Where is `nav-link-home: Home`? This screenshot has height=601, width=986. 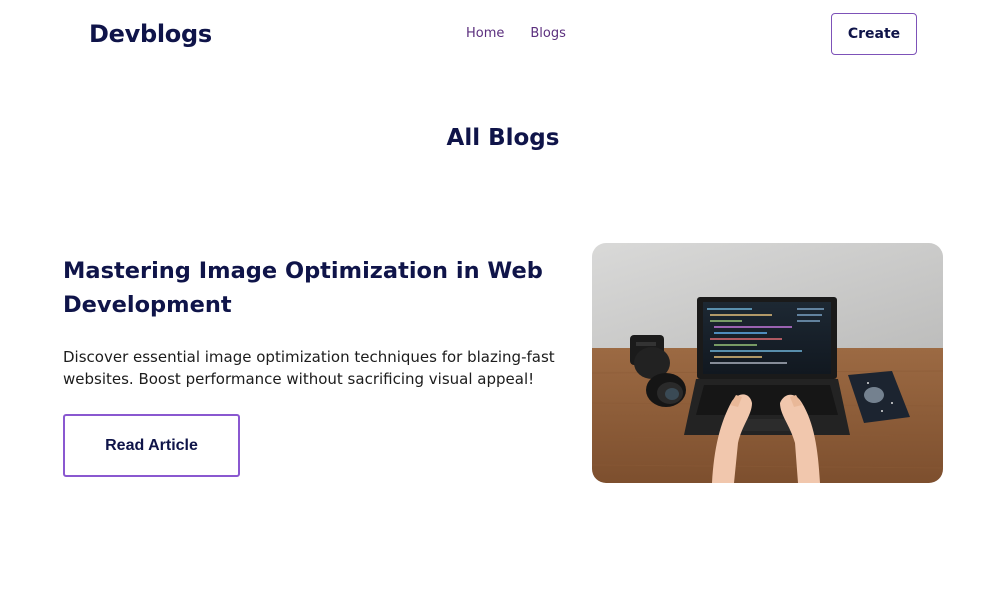
nav-link-home: Home is located at coordinates (485, 33).